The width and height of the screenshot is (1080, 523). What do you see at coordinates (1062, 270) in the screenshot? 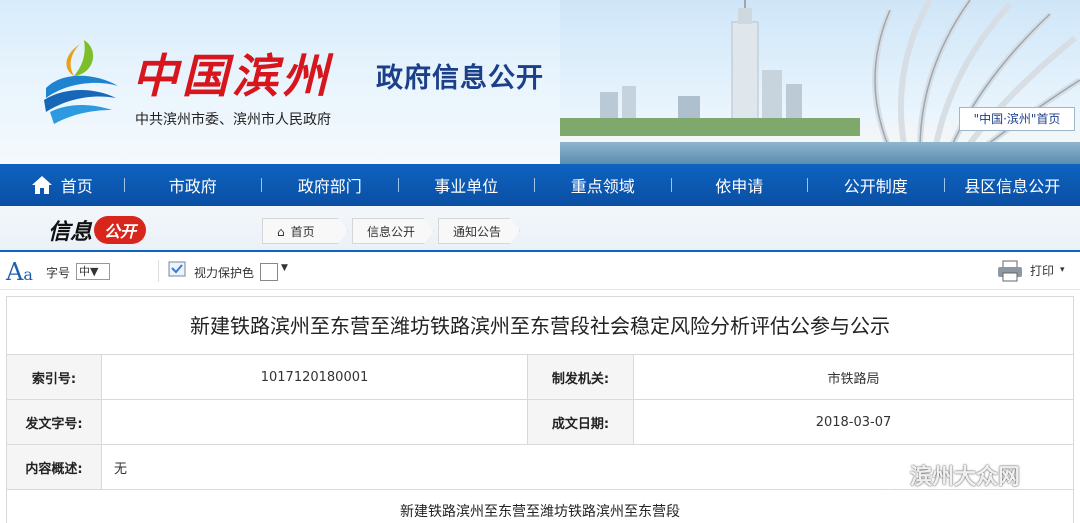
I see `print-chevron-icon: ▾` at bounding box center [1062, 270].